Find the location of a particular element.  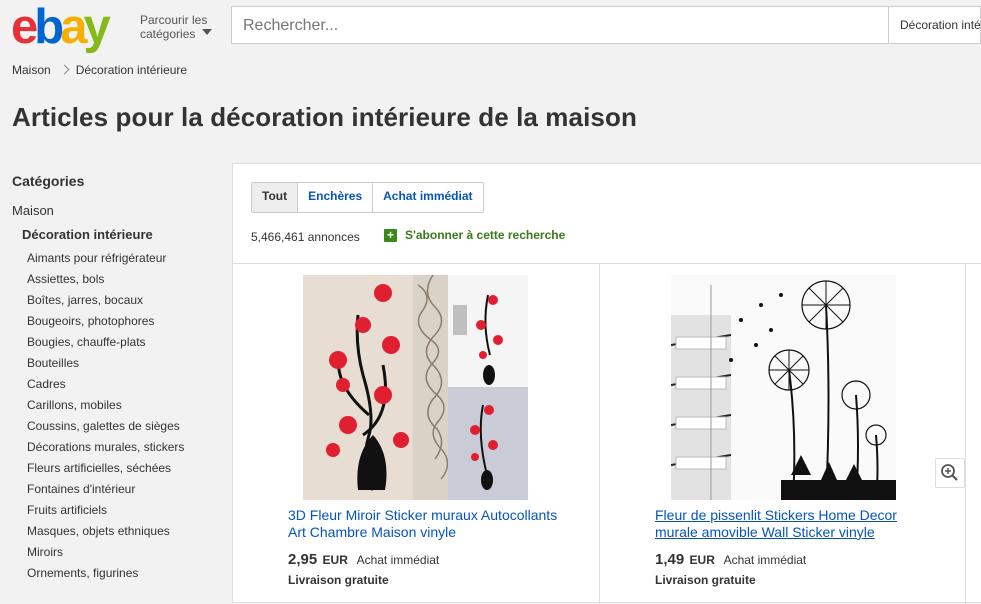

subcategory-link: Fontaines d'intérieur is located at coordinates (124, 489).